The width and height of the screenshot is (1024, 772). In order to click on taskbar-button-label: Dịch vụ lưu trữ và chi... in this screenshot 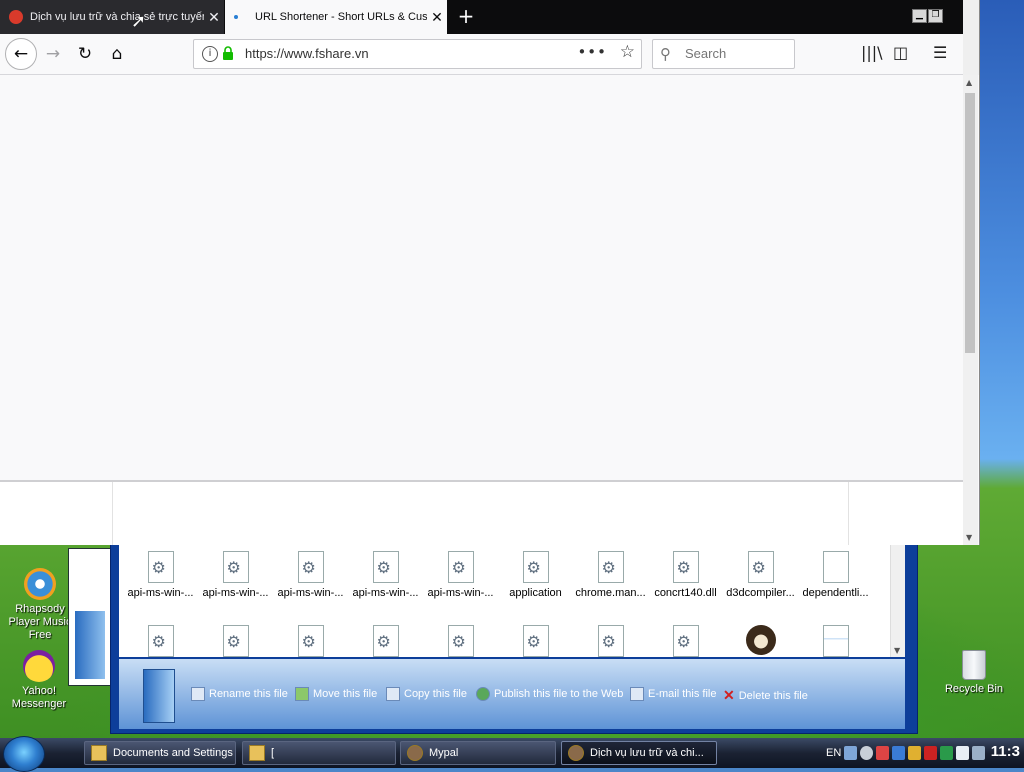, I will do `click(647, 753)`.